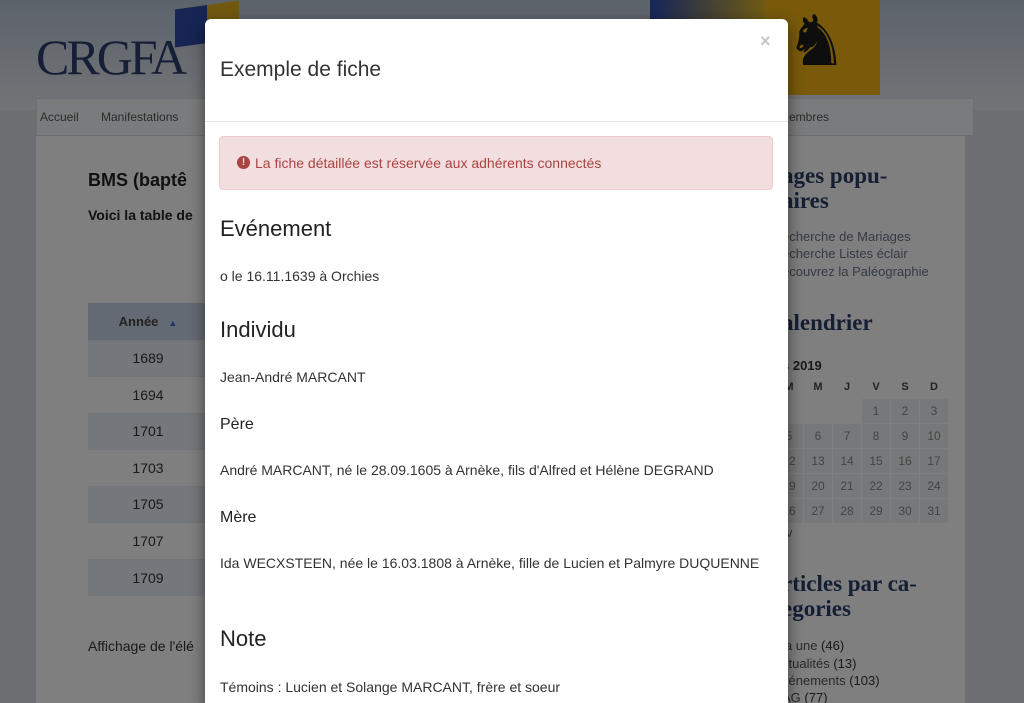 Image resolution: width=1024 pixels, height=703 pixels. Describe the element at coordinates (238, 517) in the screenshot. I see `section-heading-mother: Mère` at that location.